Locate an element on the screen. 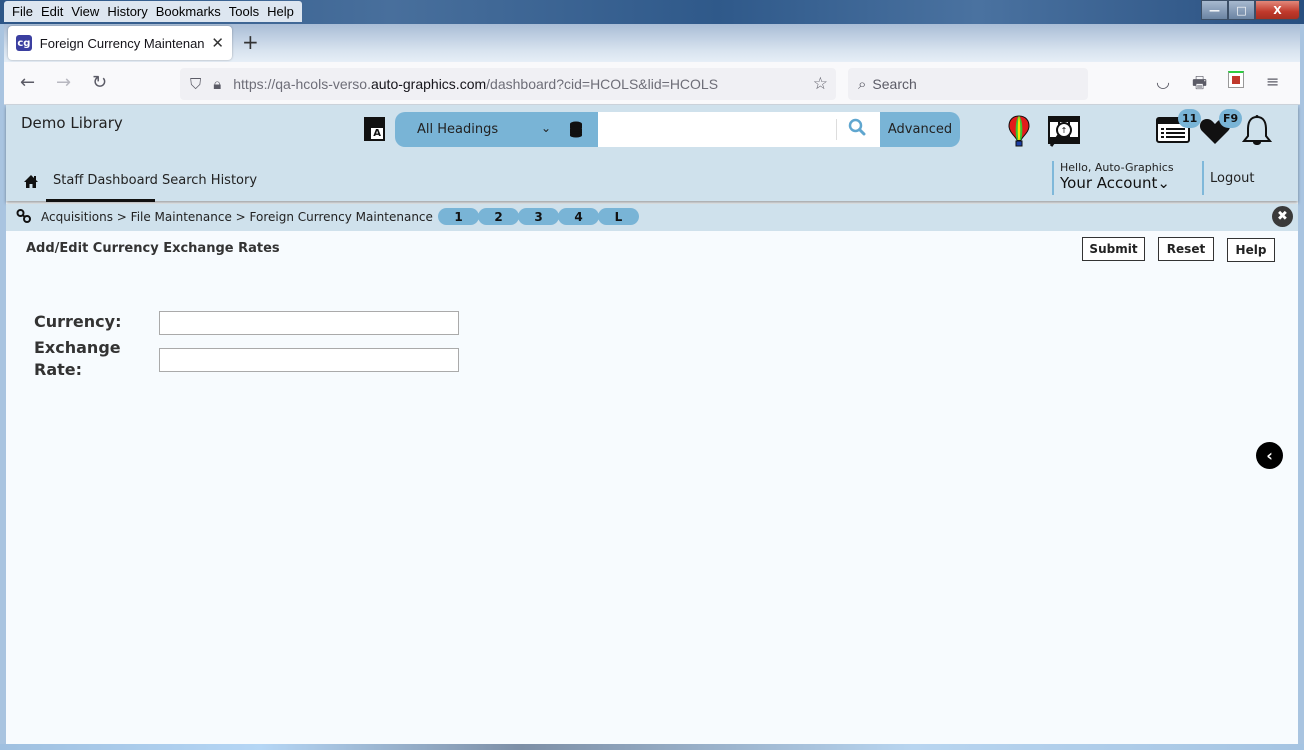 This screenshot has width=1304, height=750. print-icon: 🖶︎ is located at coordinates (1199, 85).